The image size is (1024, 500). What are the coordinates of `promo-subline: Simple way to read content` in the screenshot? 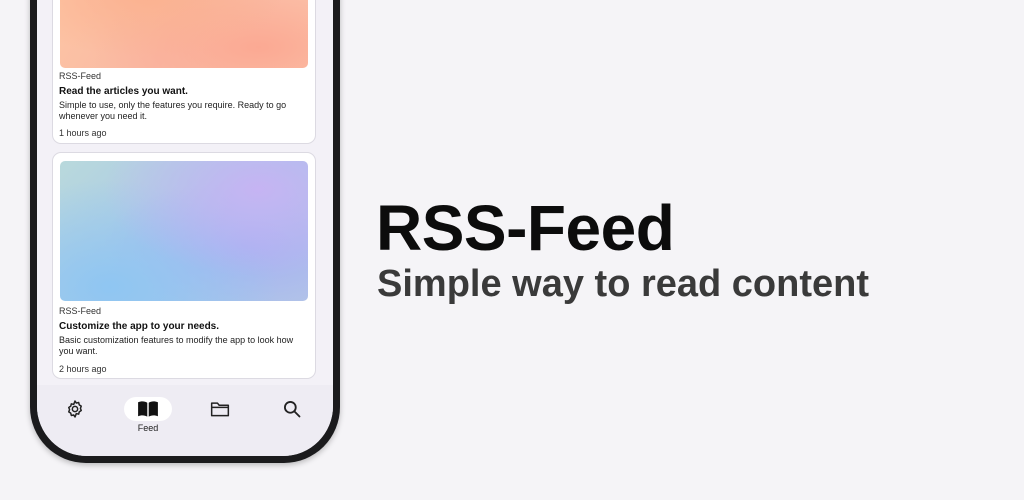 It's located at (623, 284).